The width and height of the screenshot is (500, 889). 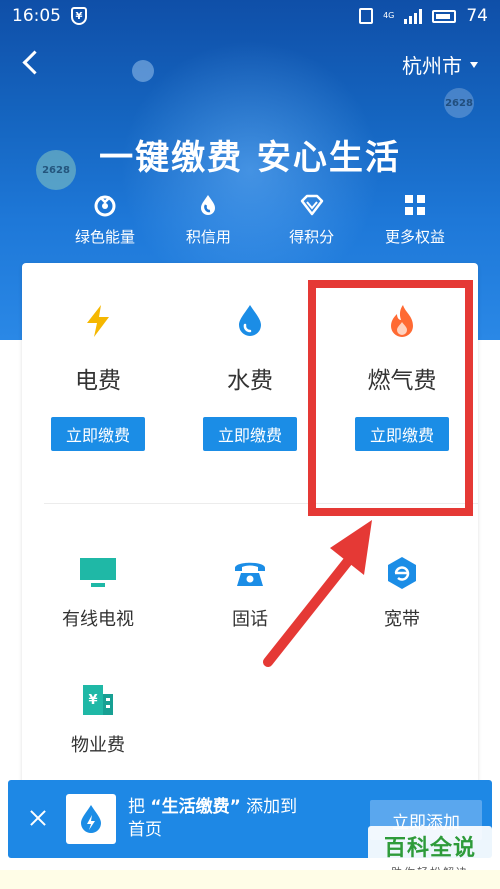 I want to click on banner-message: 把 “生活缴费” 添加到 首页, so click(x=213, y=818).